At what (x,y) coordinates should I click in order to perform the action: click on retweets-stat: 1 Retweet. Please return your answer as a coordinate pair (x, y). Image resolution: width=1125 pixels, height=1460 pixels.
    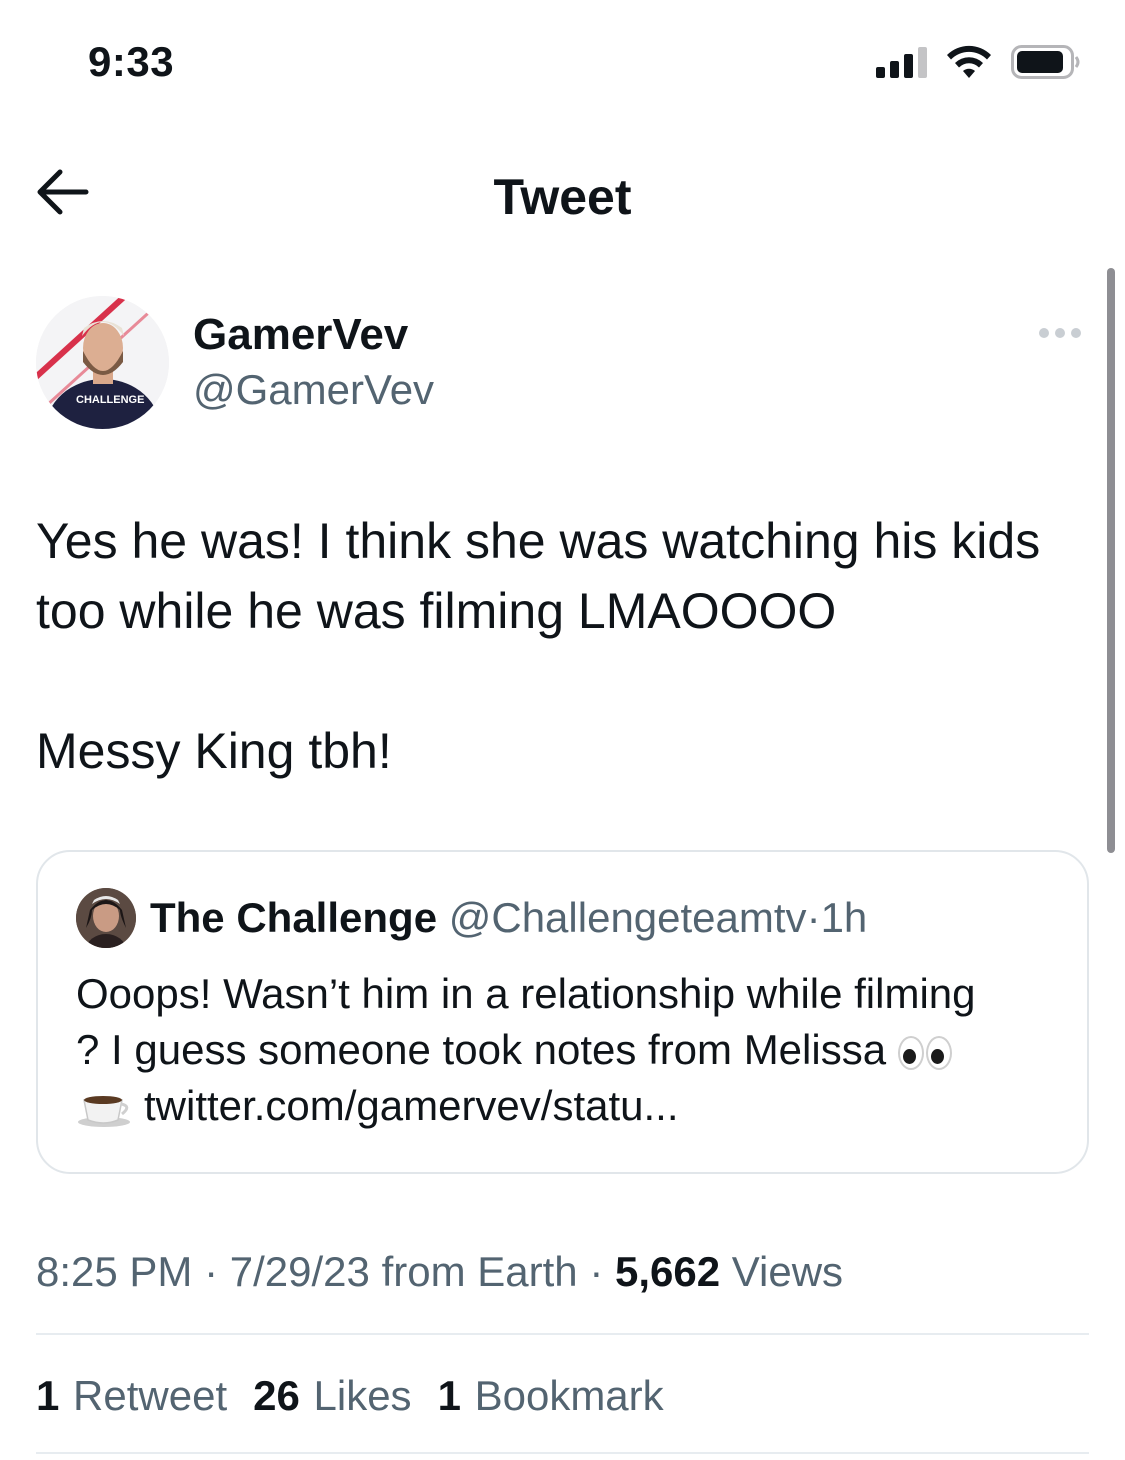
    Looking at the image, I should click on (131, 1396).